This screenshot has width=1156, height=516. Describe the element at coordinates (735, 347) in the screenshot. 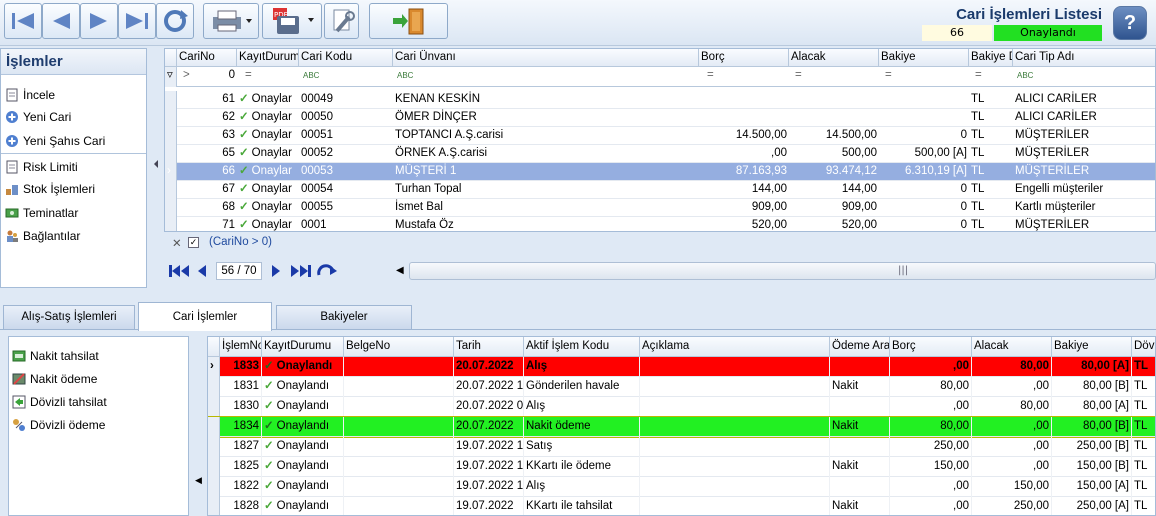

I see `header-aciklama: Açıklama` at that location.